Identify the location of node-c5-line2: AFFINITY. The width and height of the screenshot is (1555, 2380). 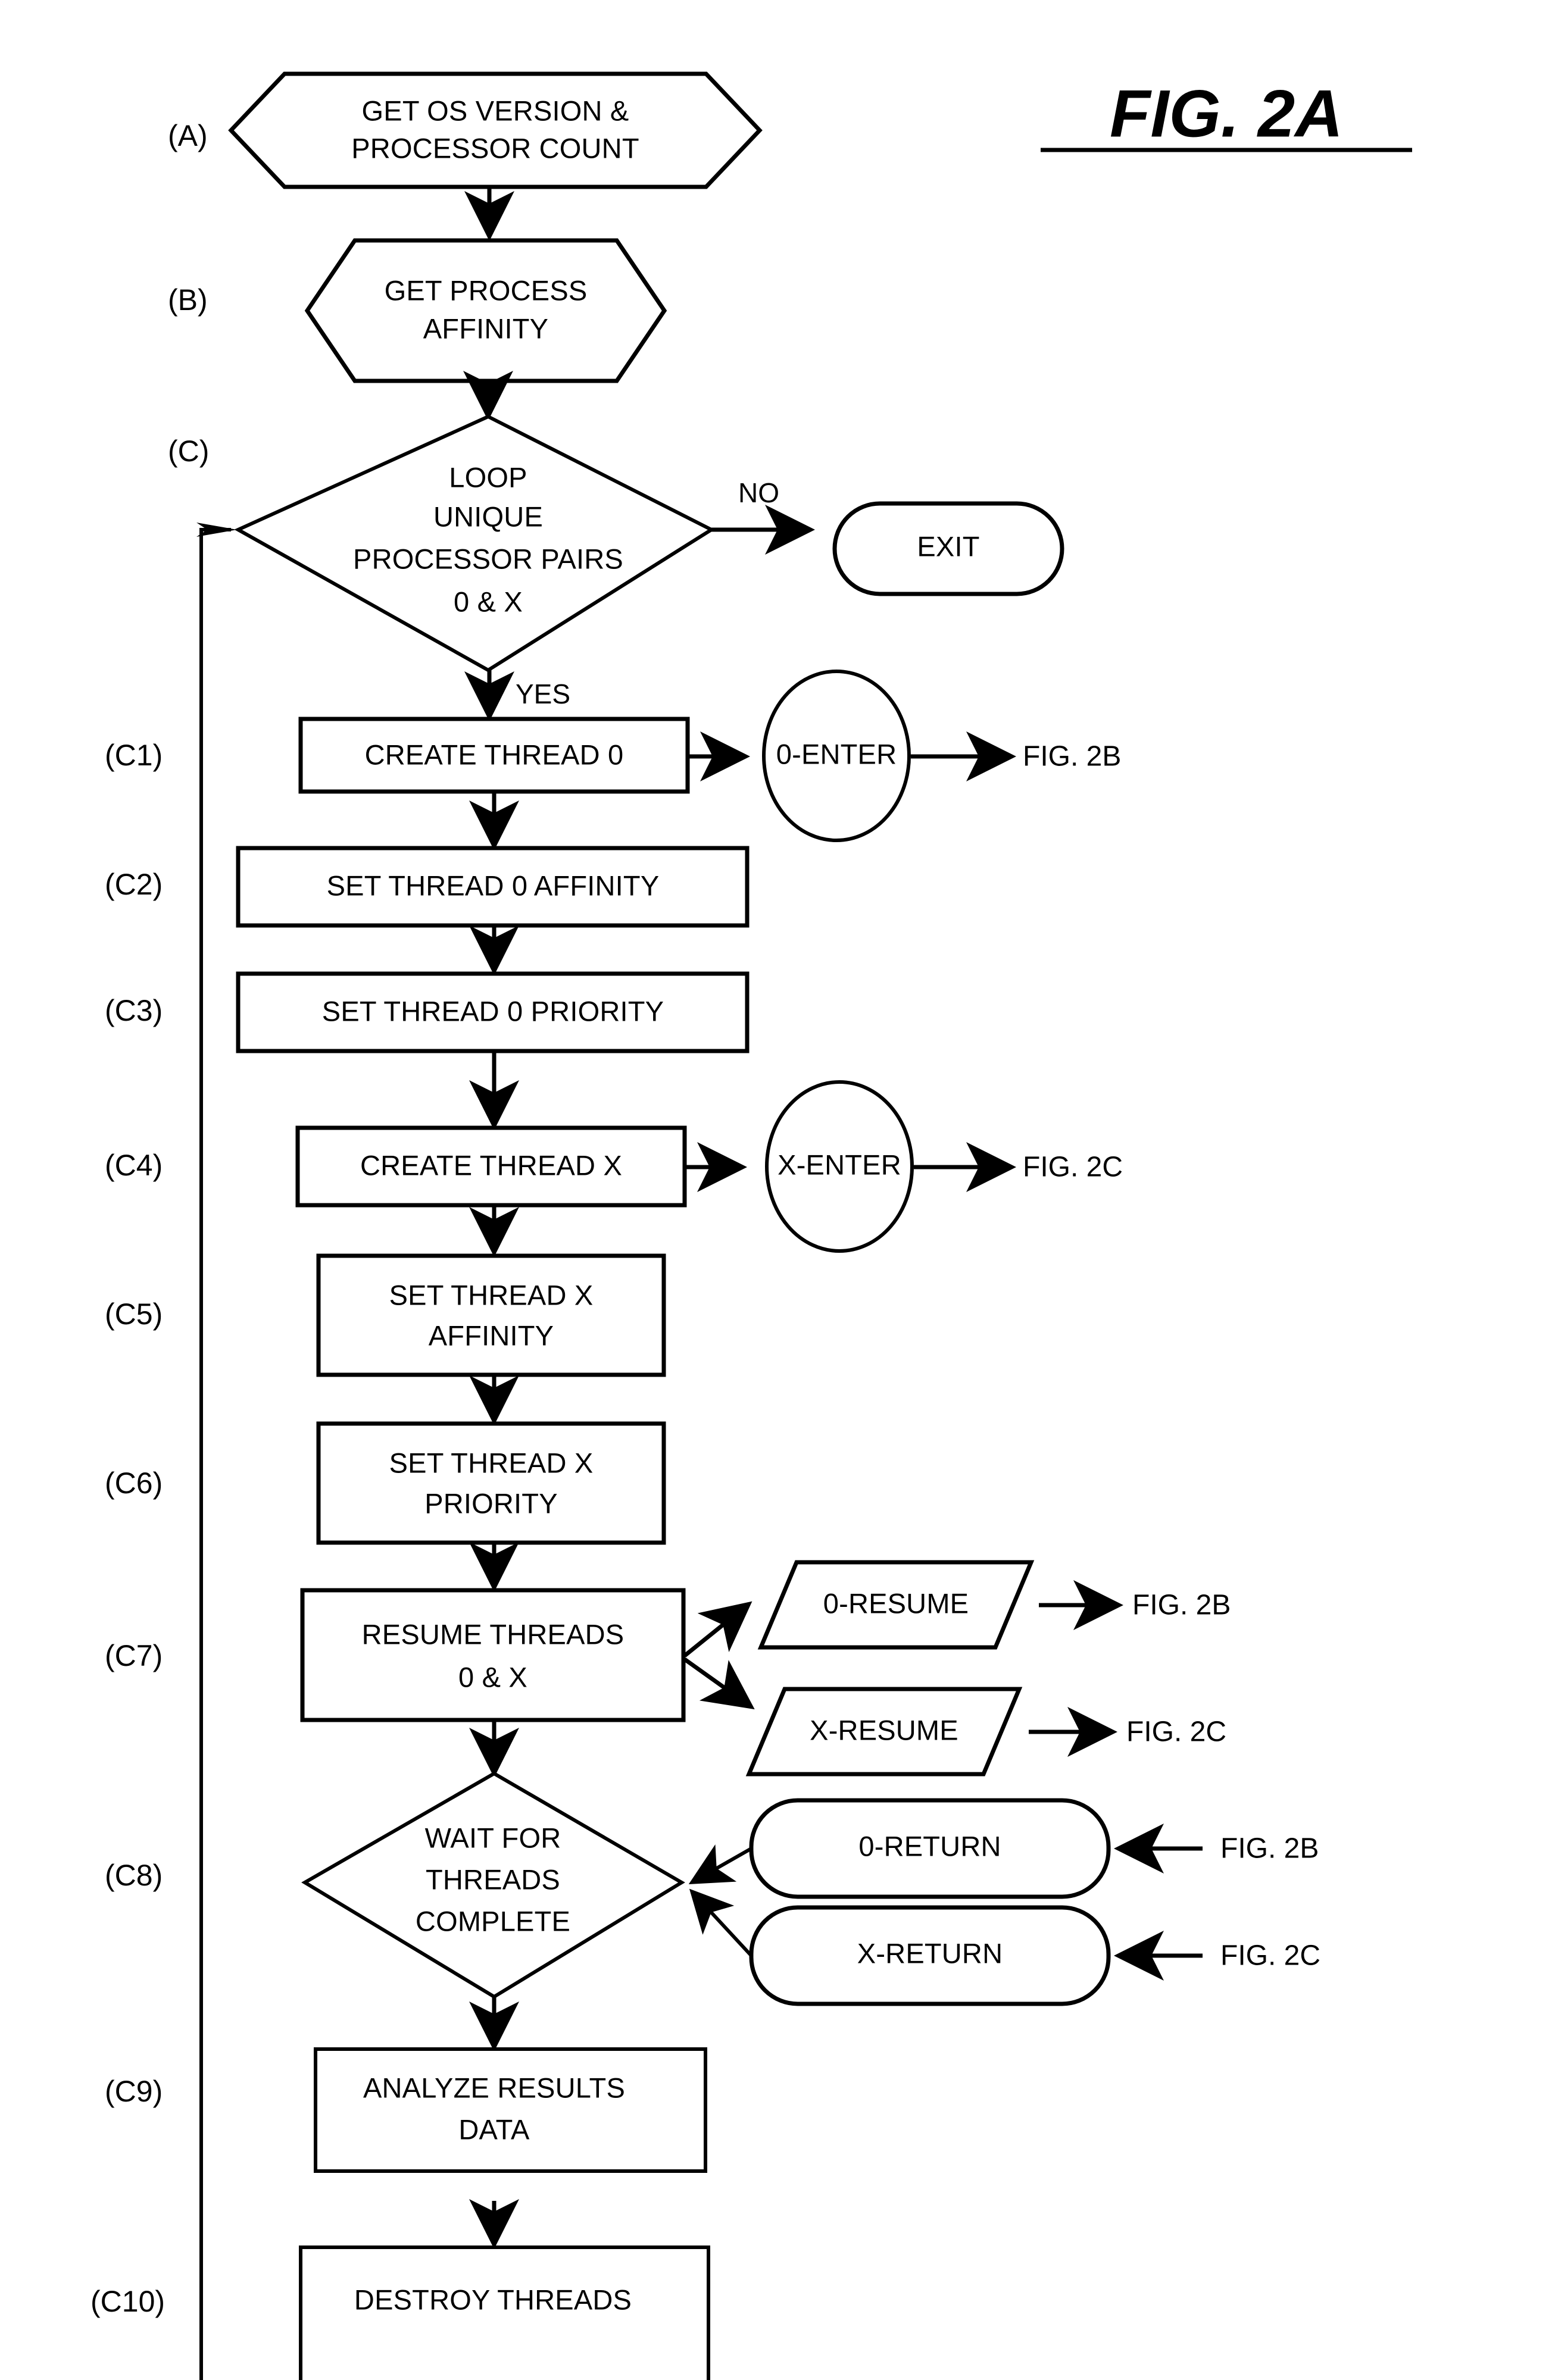
(492, 1335).